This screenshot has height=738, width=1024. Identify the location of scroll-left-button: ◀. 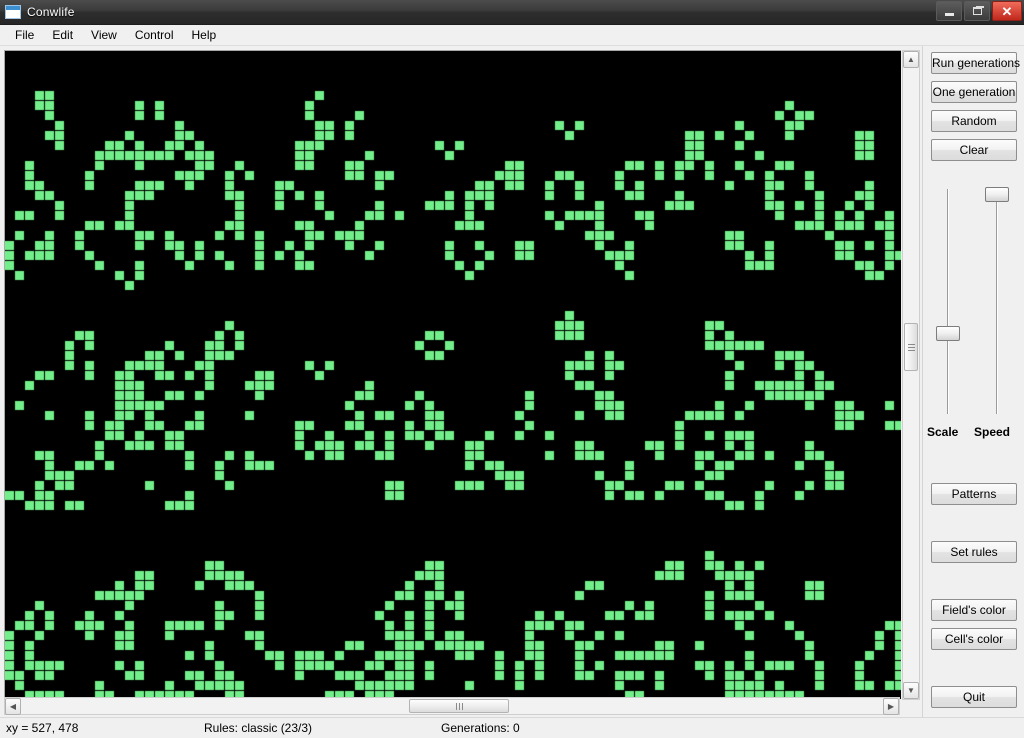
(13, 706).